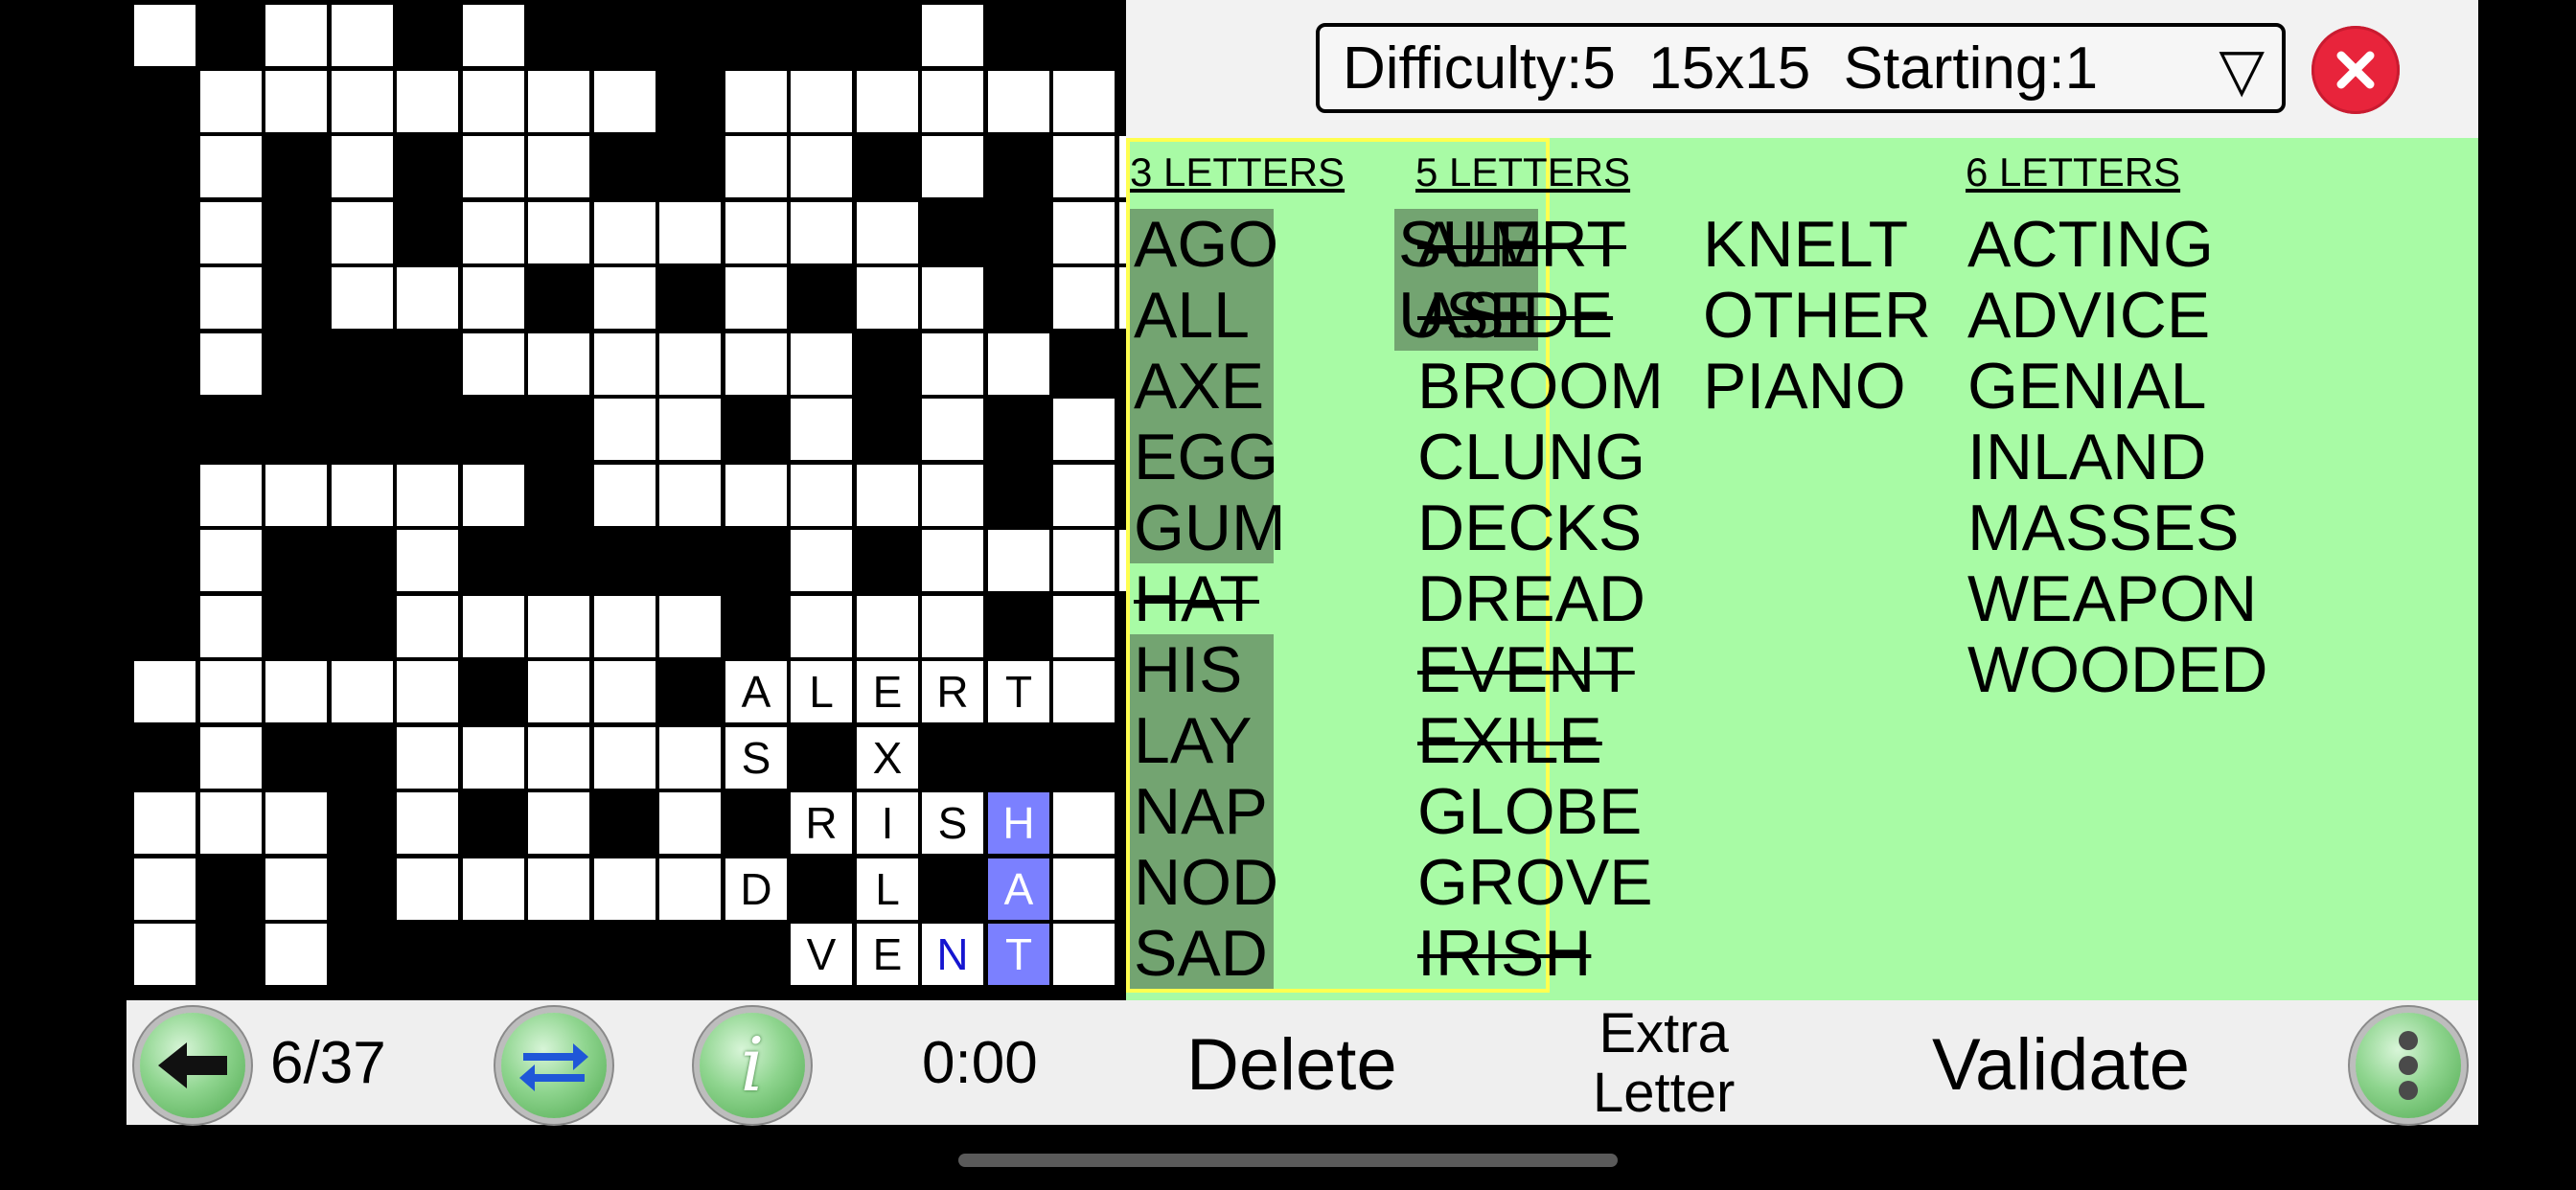  Describe the element at coordinates (554, 1066) in the screenshot. I see `swap-button` at that location.